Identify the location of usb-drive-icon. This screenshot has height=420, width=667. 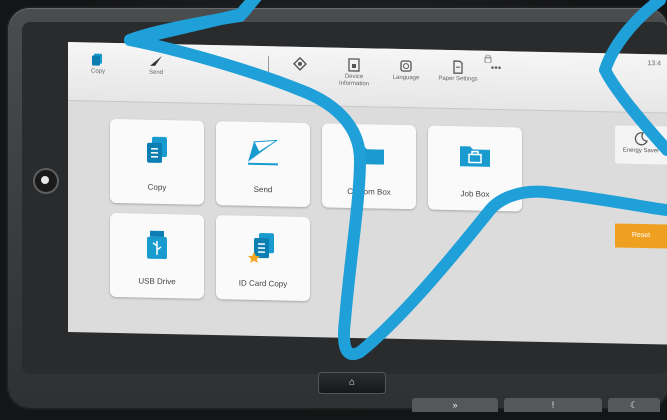
(157, 245).